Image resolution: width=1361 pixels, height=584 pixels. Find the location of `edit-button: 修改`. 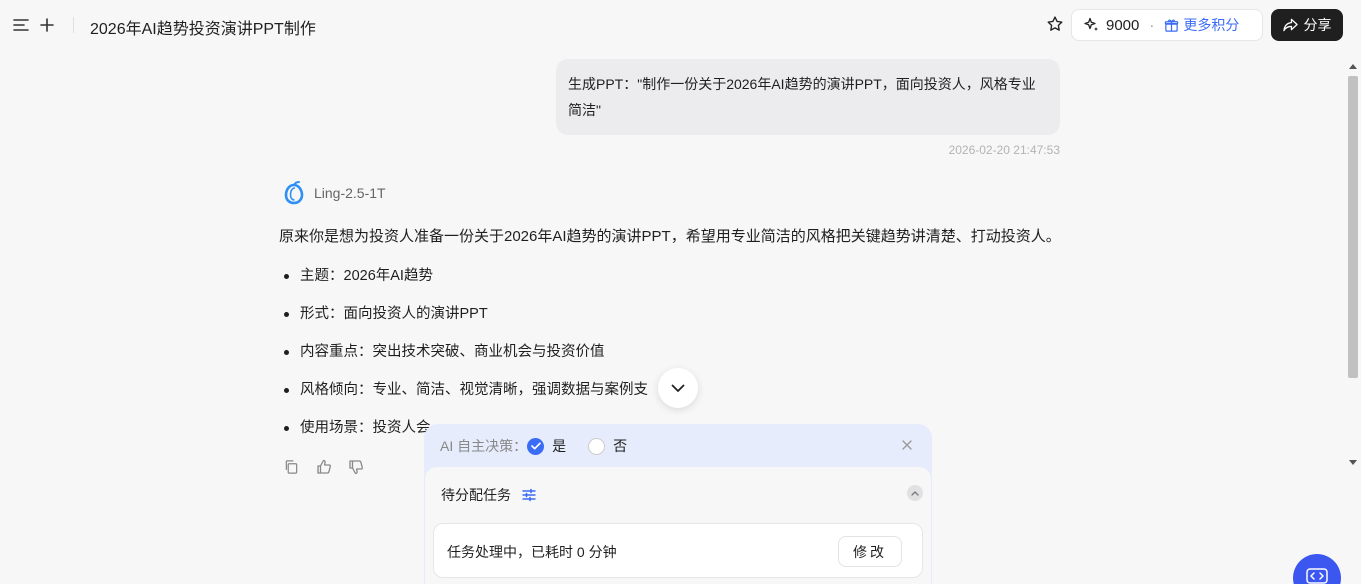

edit-button: 修改 is located at coordinates (870, 551).